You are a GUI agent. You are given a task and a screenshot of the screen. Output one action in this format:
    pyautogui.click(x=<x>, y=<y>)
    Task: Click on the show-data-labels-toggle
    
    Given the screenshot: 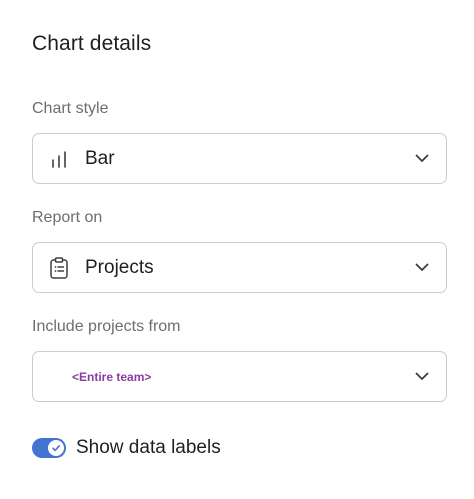 What is the action you would take?
    pyautogui.click(x=49, y=448)
    